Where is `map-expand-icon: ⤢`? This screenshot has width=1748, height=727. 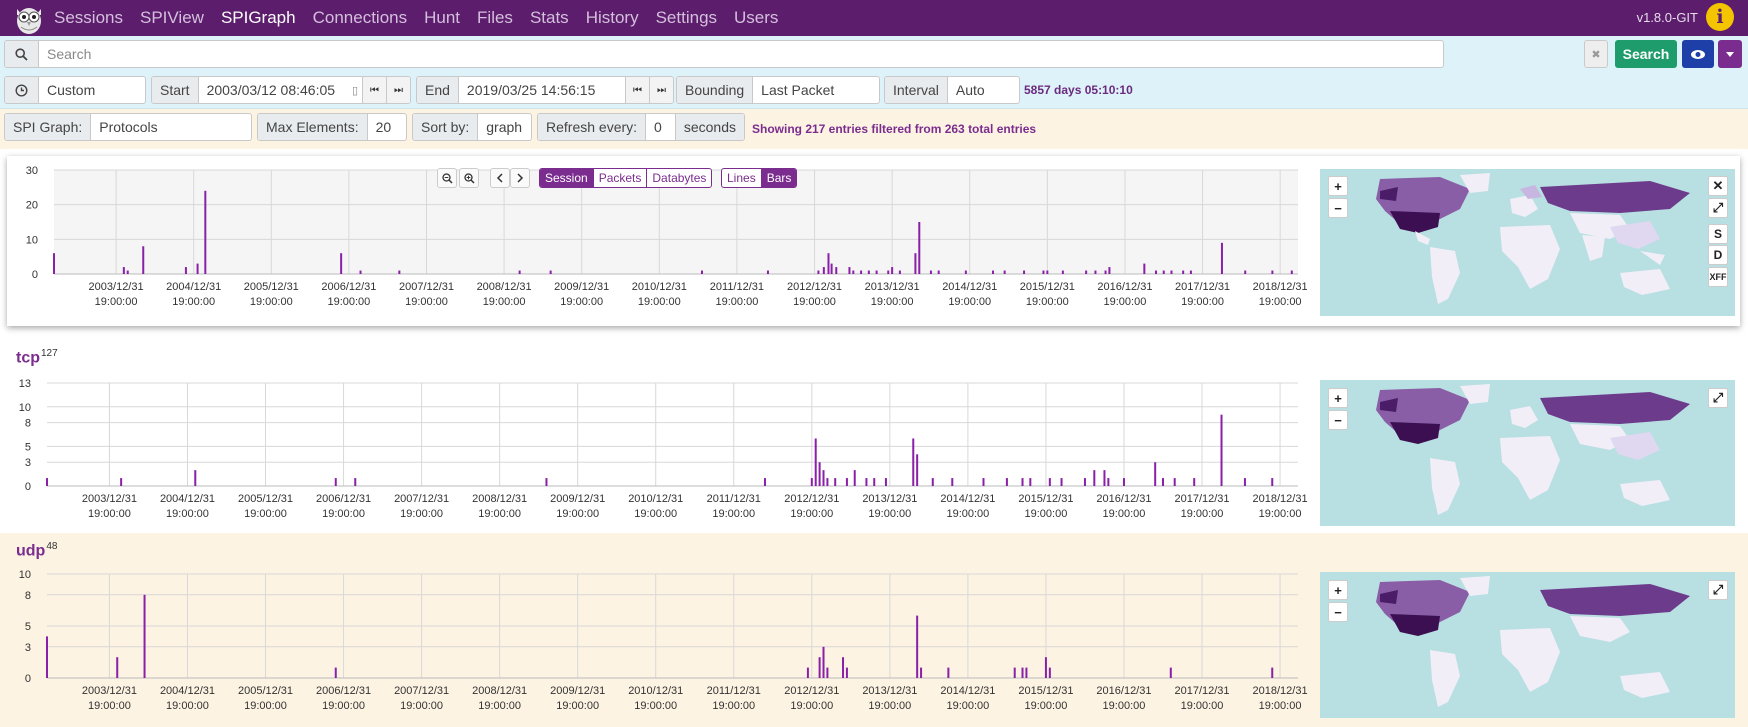 map-expand-icon: ⤢ is located at coordinates (1718, 208).